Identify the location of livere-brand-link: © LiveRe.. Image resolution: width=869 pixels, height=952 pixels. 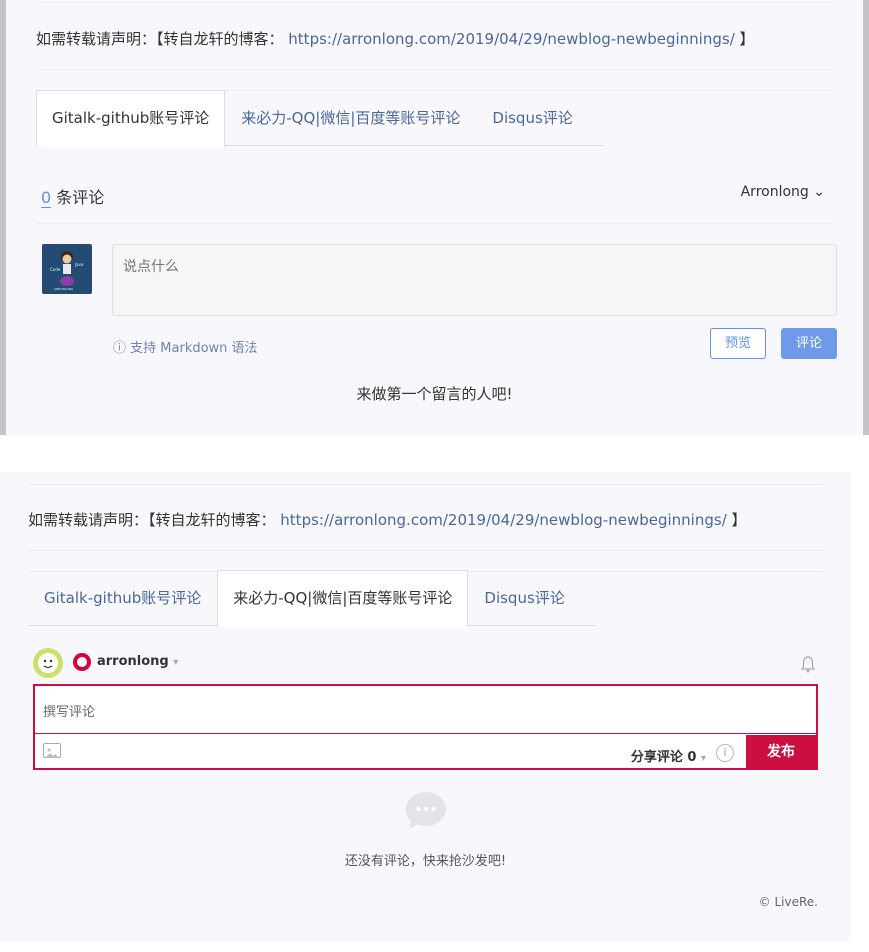
(788, 902).